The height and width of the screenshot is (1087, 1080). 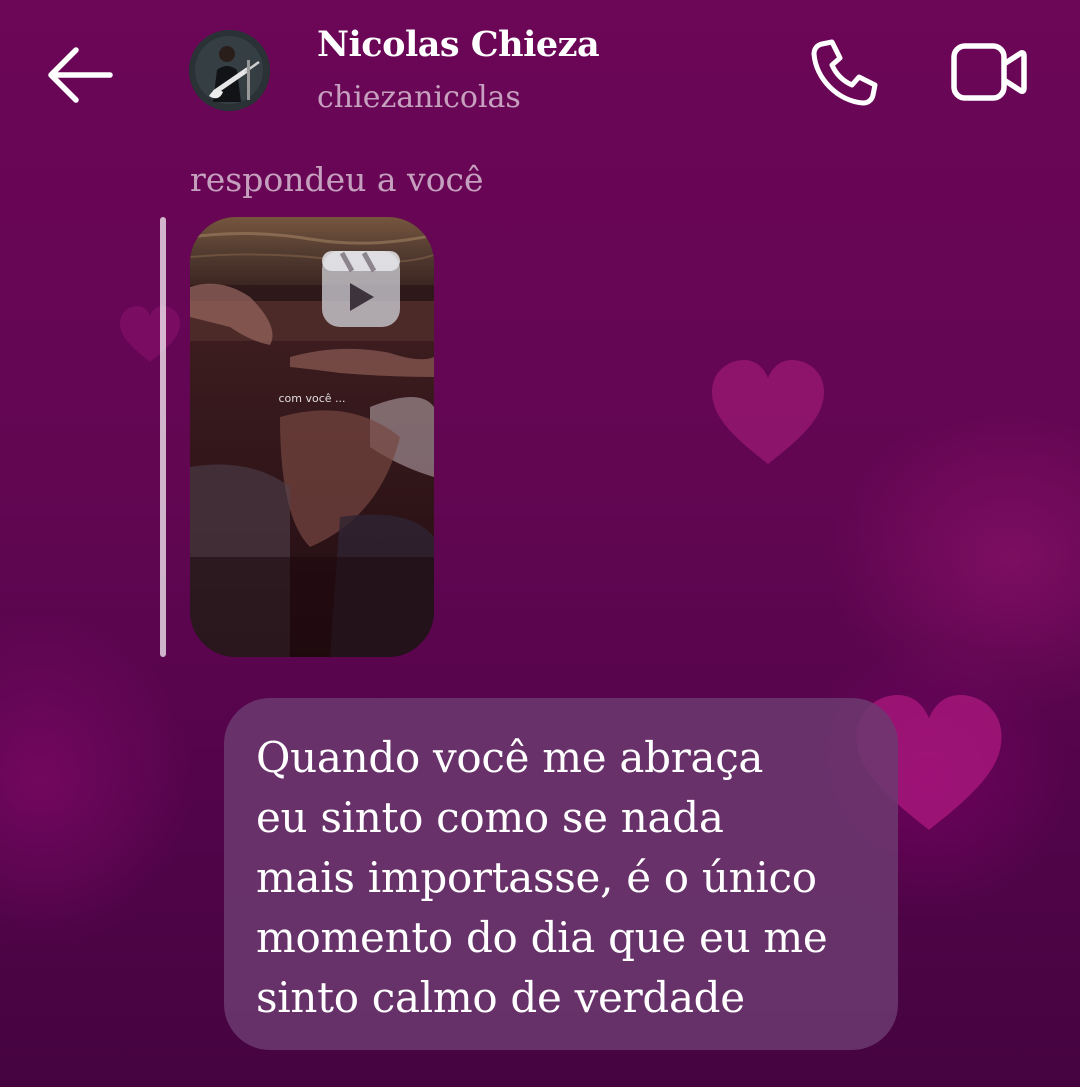 I want to click on reply-label: respondeu a você, so click(x=337, y=179).